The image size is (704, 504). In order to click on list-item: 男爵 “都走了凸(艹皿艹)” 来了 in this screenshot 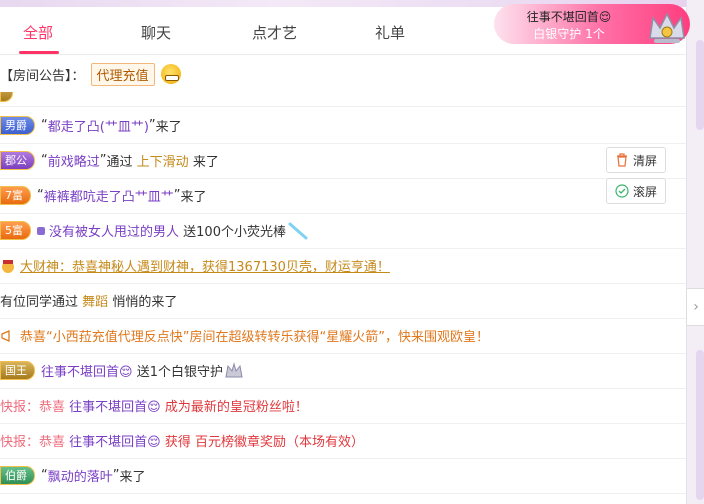, I will do `click(343, 126)`.